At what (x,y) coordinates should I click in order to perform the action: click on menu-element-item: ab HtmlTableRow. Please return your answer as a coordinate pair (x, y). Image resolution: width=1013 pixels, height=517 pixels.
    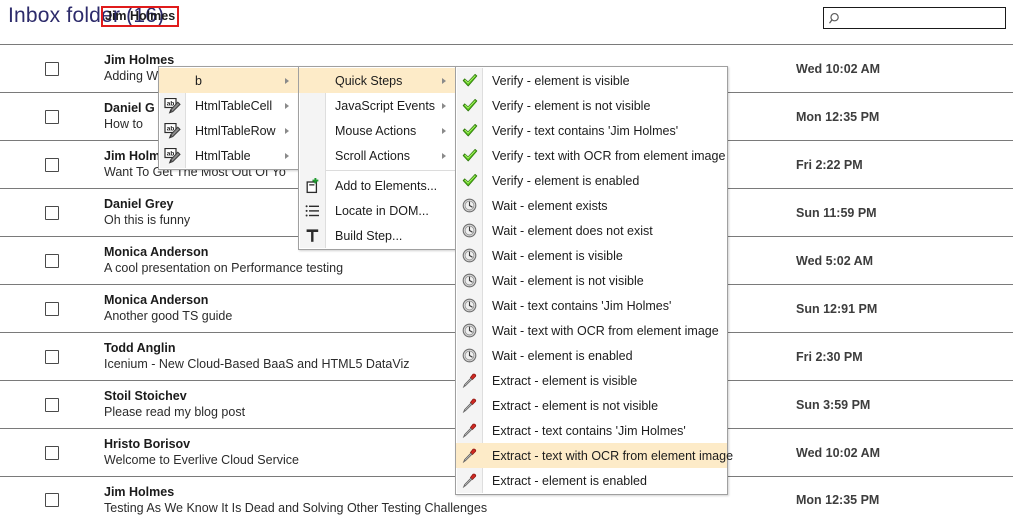
    Looking at the image, I should click on (228, 130).